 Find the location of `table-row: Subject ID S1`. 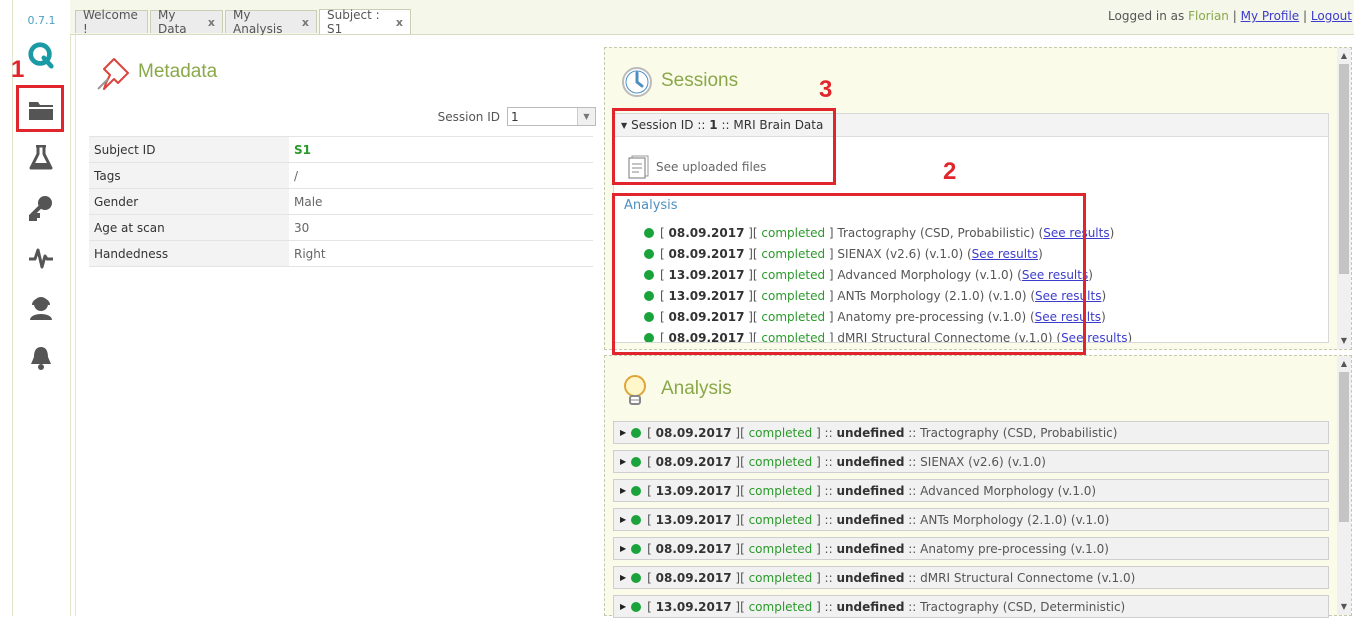

table-row: Subject ID S1 is located at coordinates (341, 149).